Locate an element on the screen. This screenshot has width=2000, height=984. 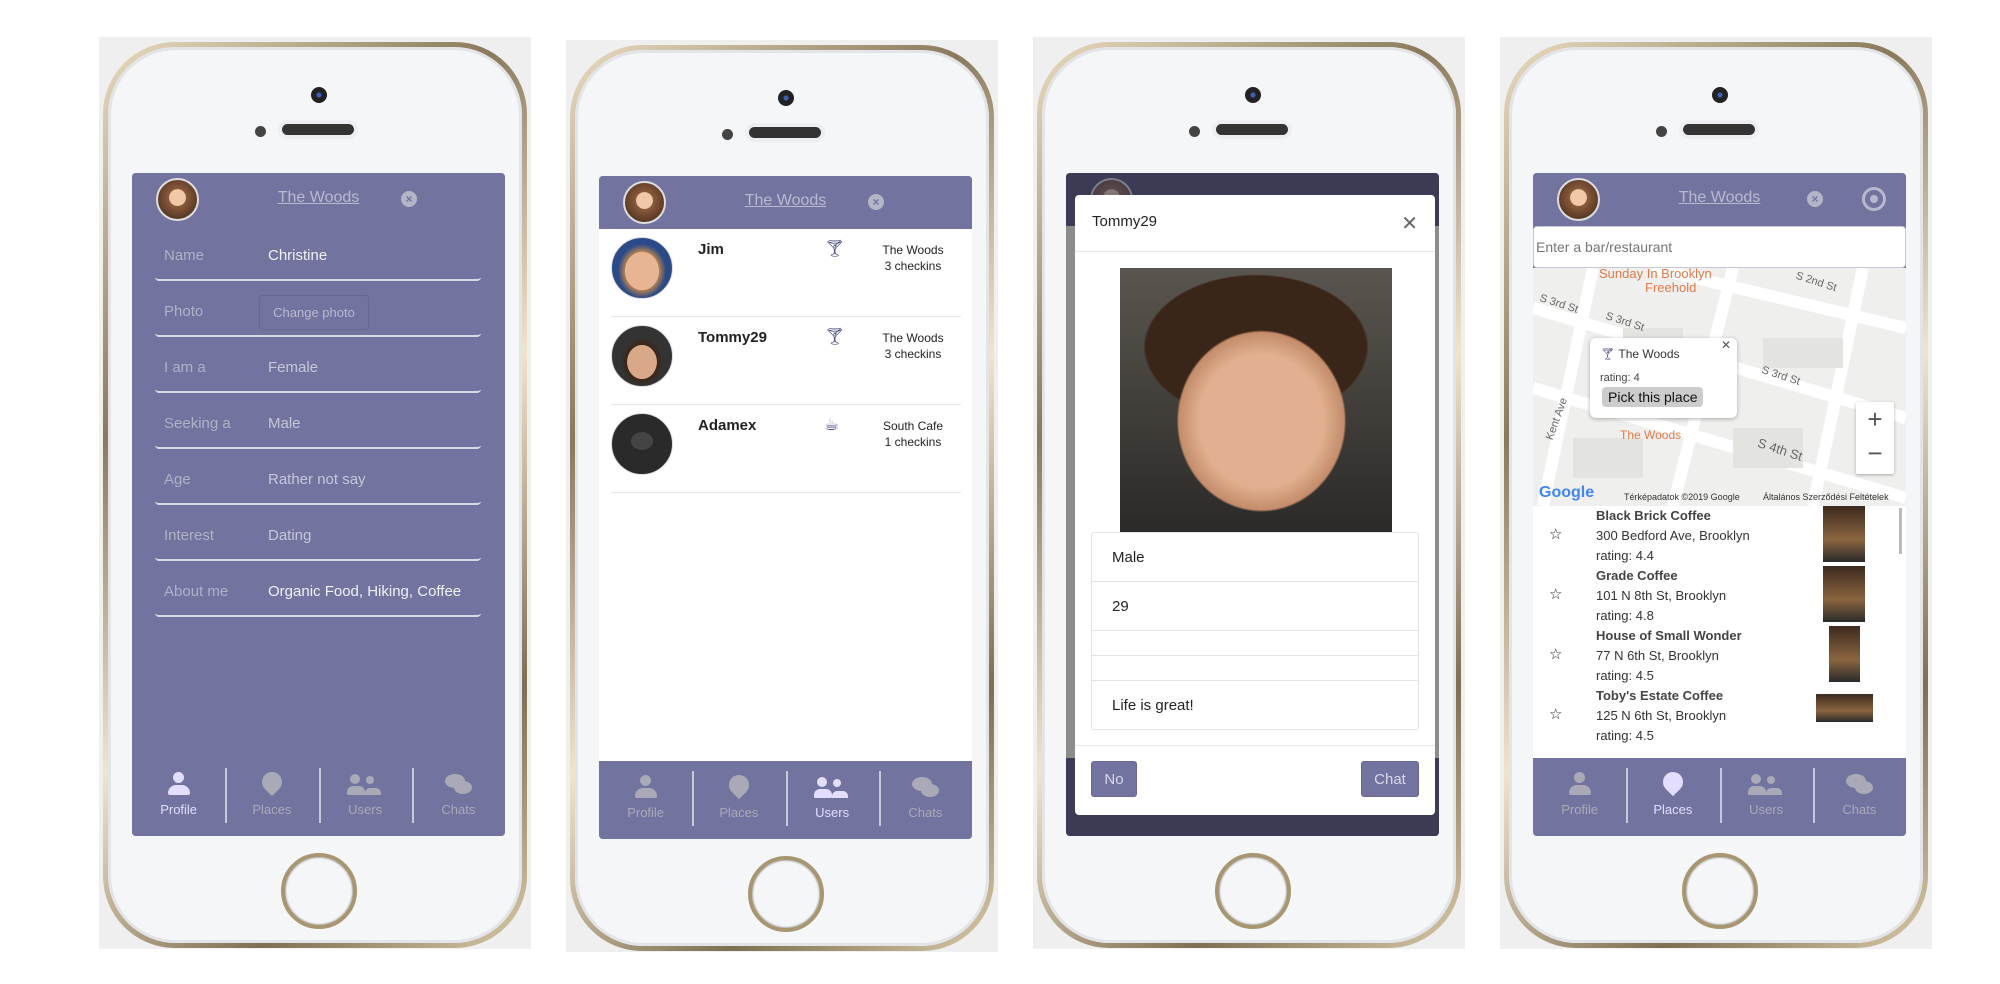
user-row: Adamex ☕︎ South Cafe 1 checkins is located at coordinates (786, 449).